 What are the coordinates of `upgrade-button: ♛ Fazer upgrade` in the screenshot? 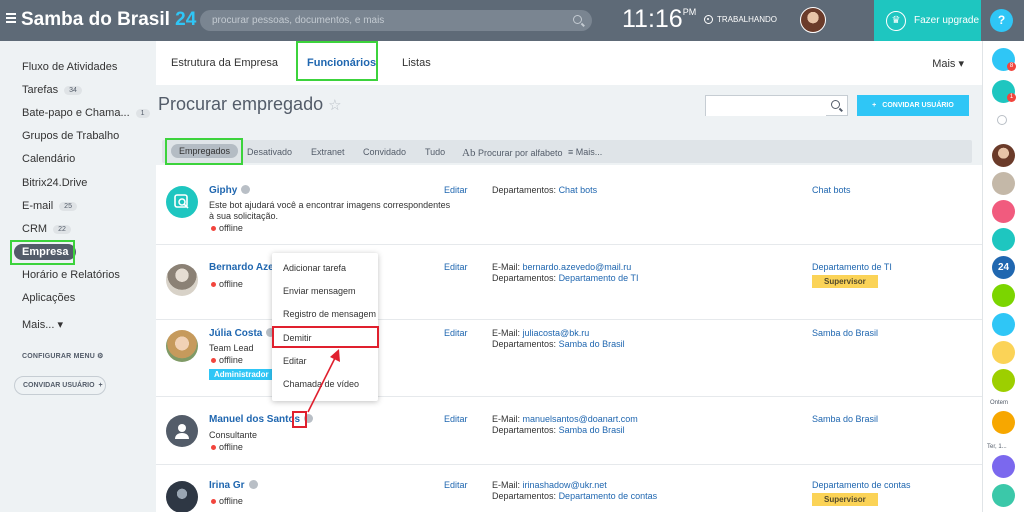 It's located at (927, 20).